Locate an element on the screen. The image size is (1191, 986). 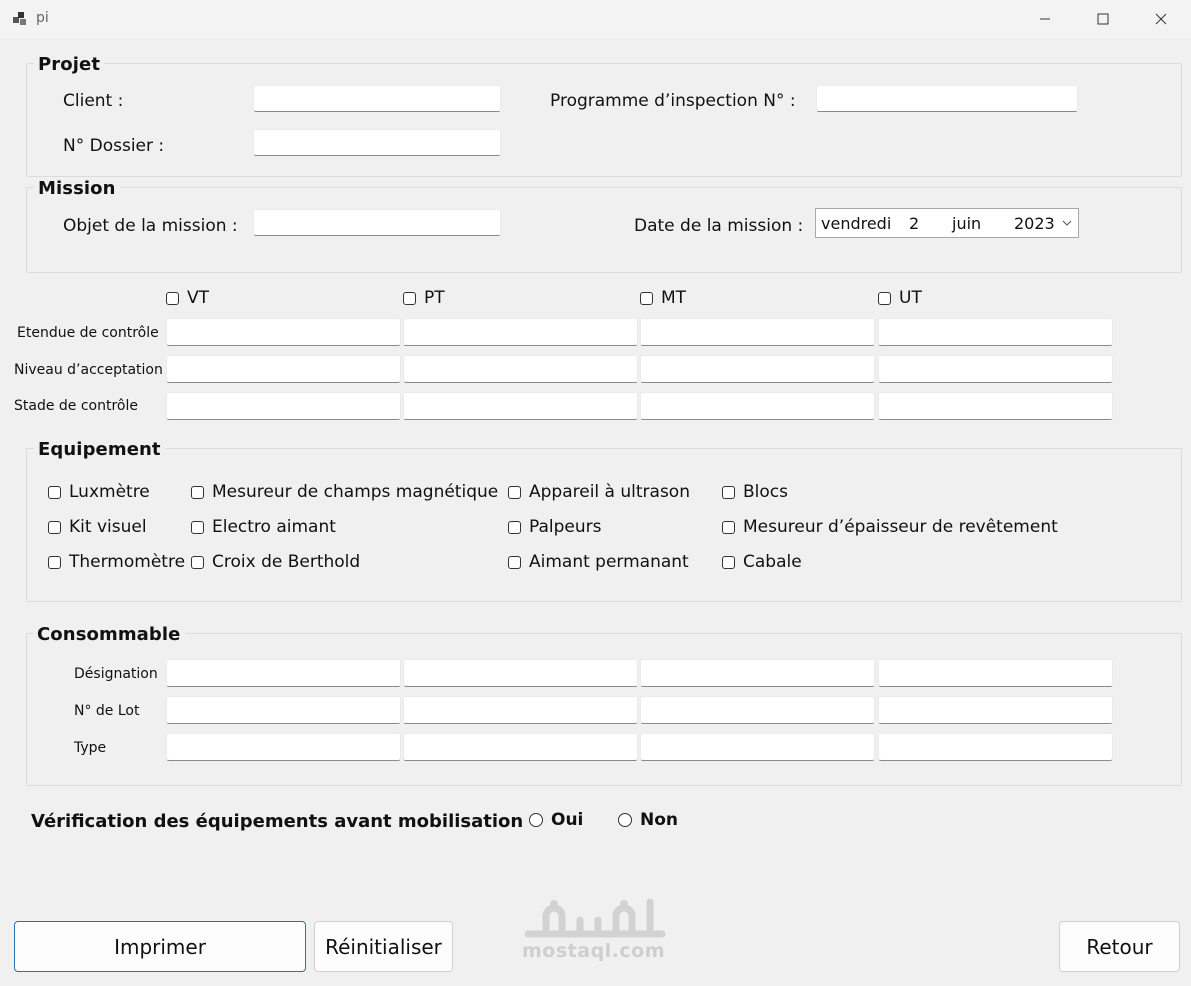
equip-appareil-ultrason-checkbox: Appareil à ultrason is located at coordinates (599, 492).